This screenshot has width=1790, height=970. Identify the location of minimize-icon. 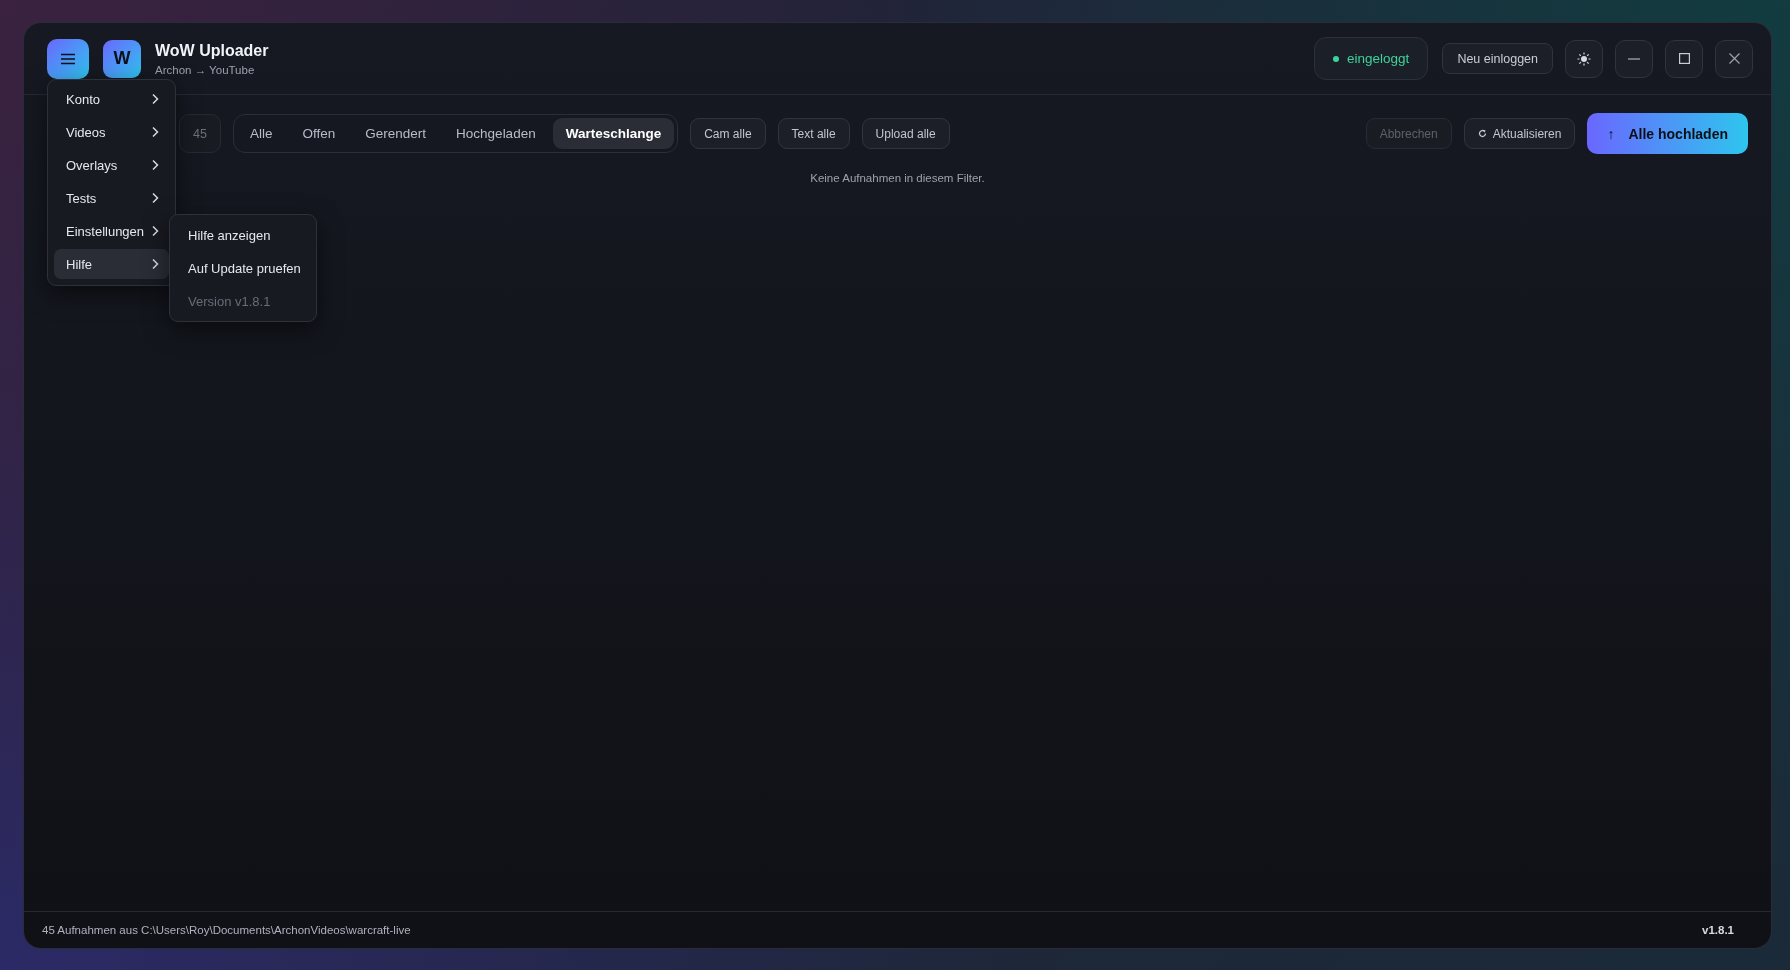
(1634, 58).